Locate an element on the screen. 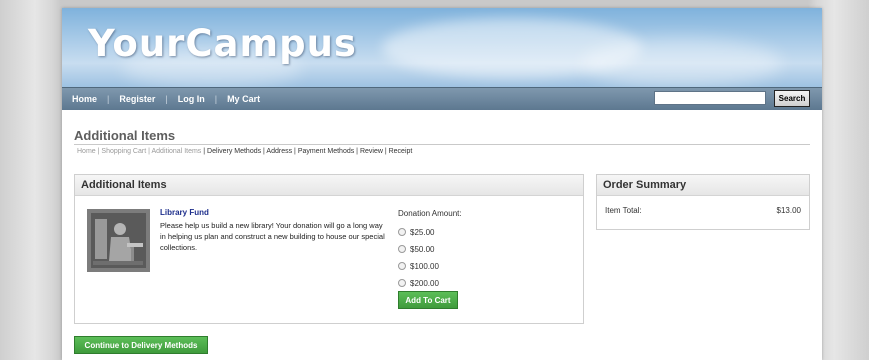  donation-option-label: $100.00 is located at coordinates (424, 266).